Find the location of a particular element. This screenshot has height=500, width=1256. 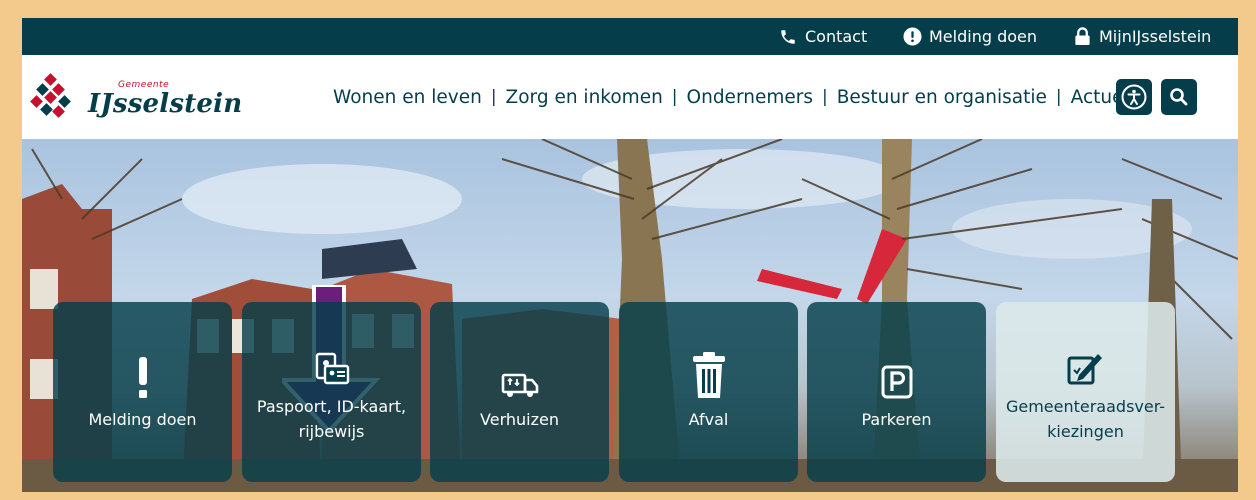

tile-label: Parkeren is located at coordinates (896, 419).